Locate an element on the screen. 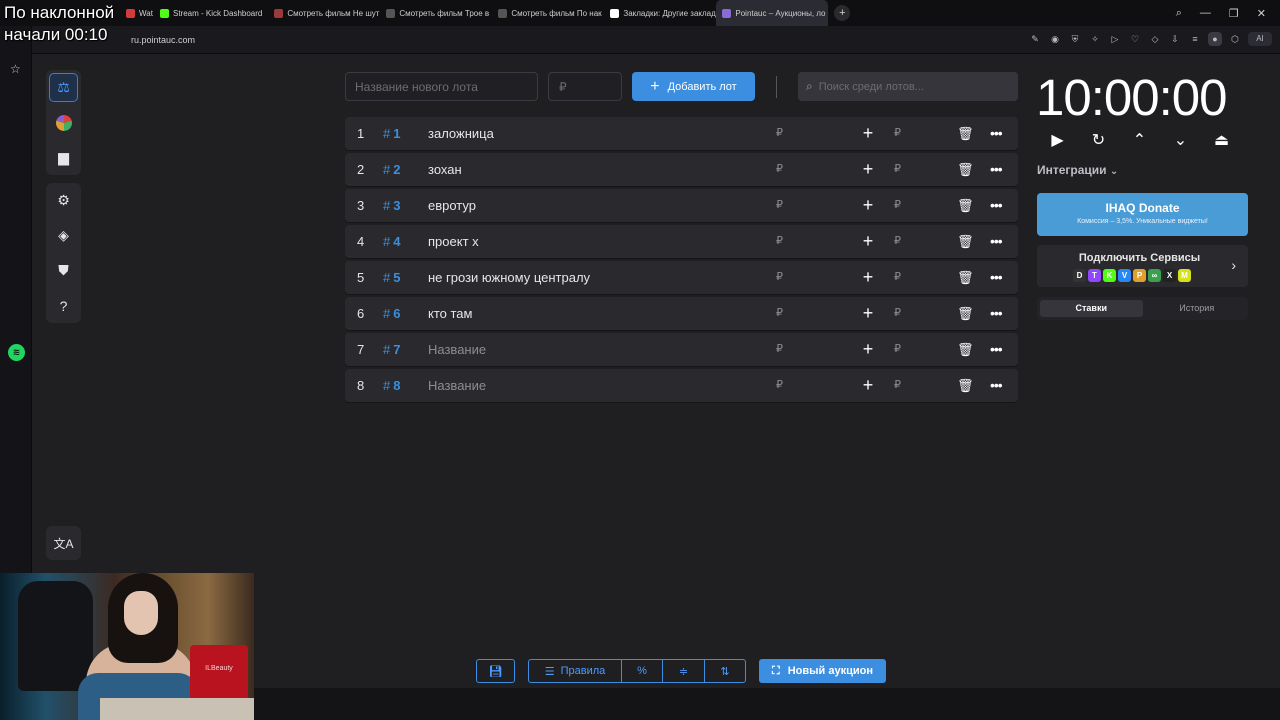 This screenshot has width=1280, height=720. new-auction-button: ⛶ Новый аукцион is located at coordinates (822, 671).